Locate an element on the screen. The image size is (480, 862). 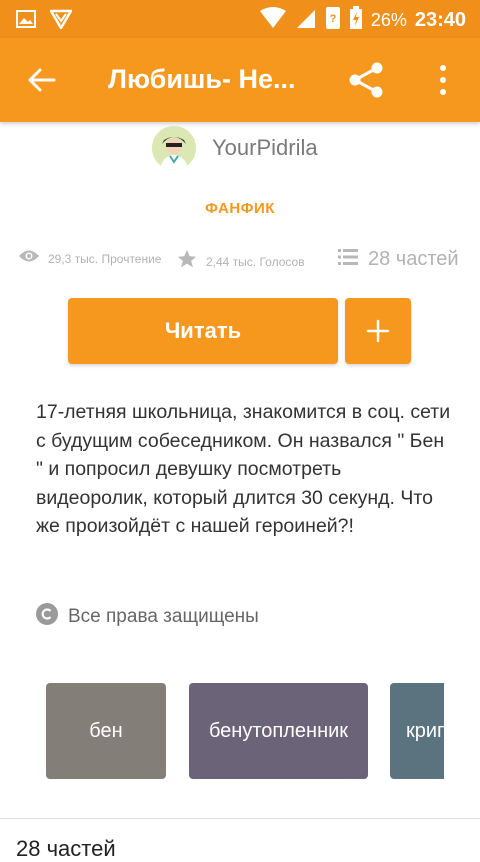
author-row: YourPidrila is located at coordinates (235, 148).